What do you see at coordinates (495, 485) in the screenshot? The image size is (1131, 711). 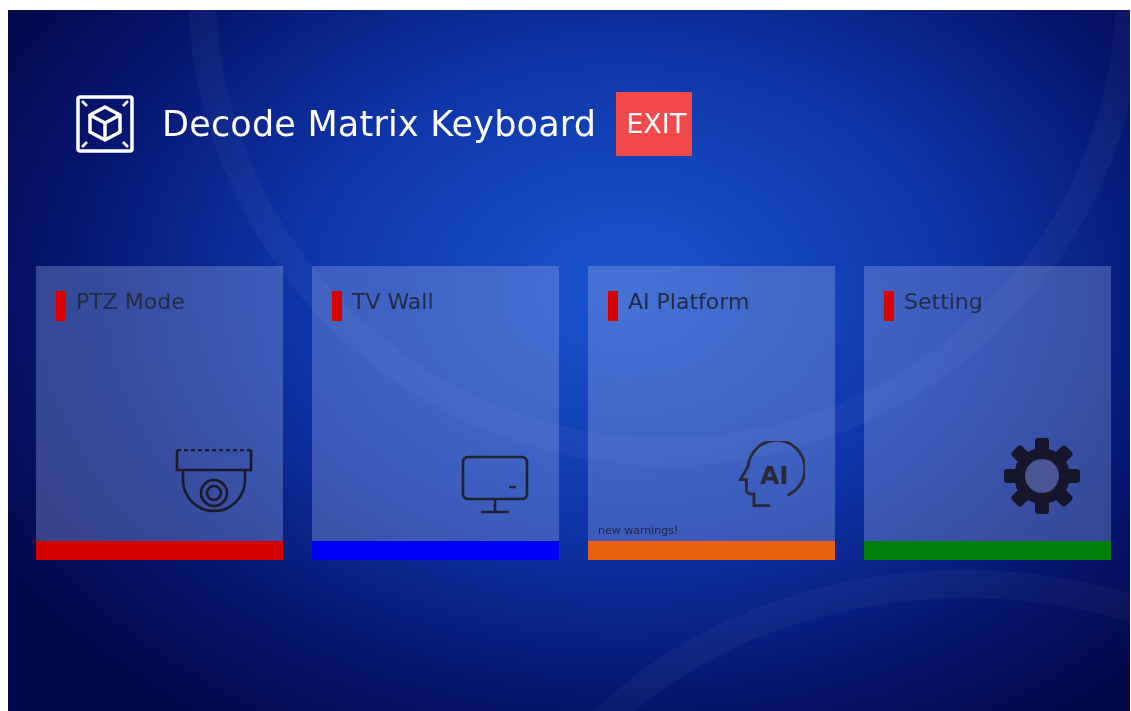 I see `monitor-icon` at bounding box center [495, 485].